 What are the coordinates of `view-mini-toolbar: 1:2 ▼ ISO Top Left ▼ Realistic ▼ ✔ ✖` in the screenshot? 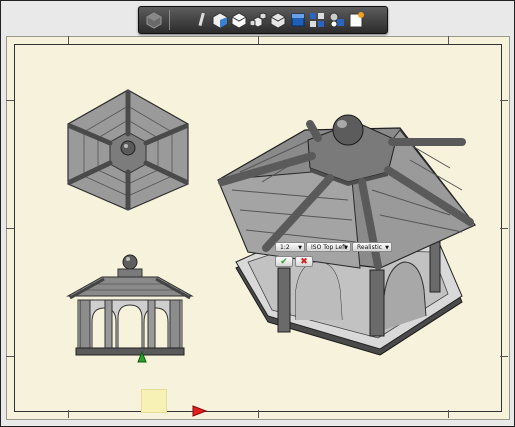 It's located at (334, 255).